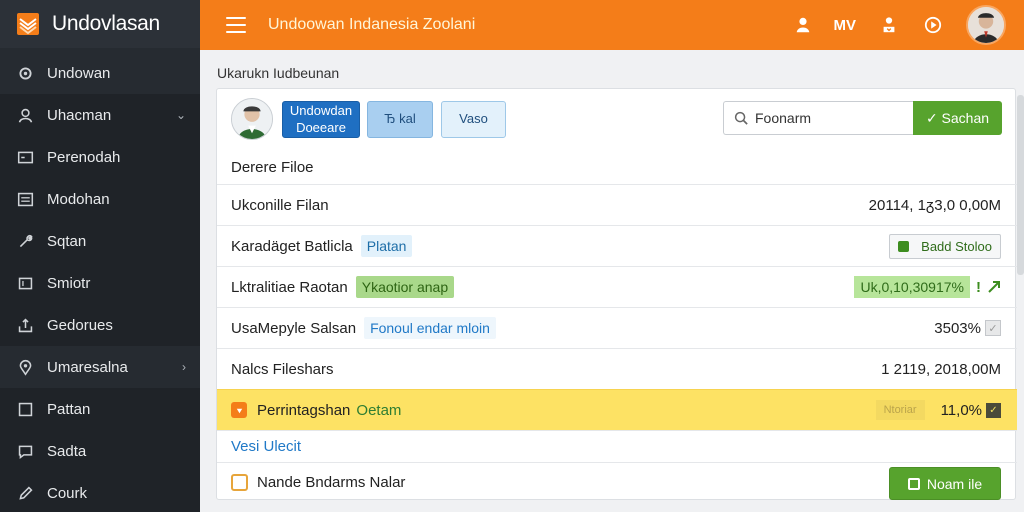  Describe the element at coordinates (236, 25) in the screenshot. I see `menu-icon` at that location.